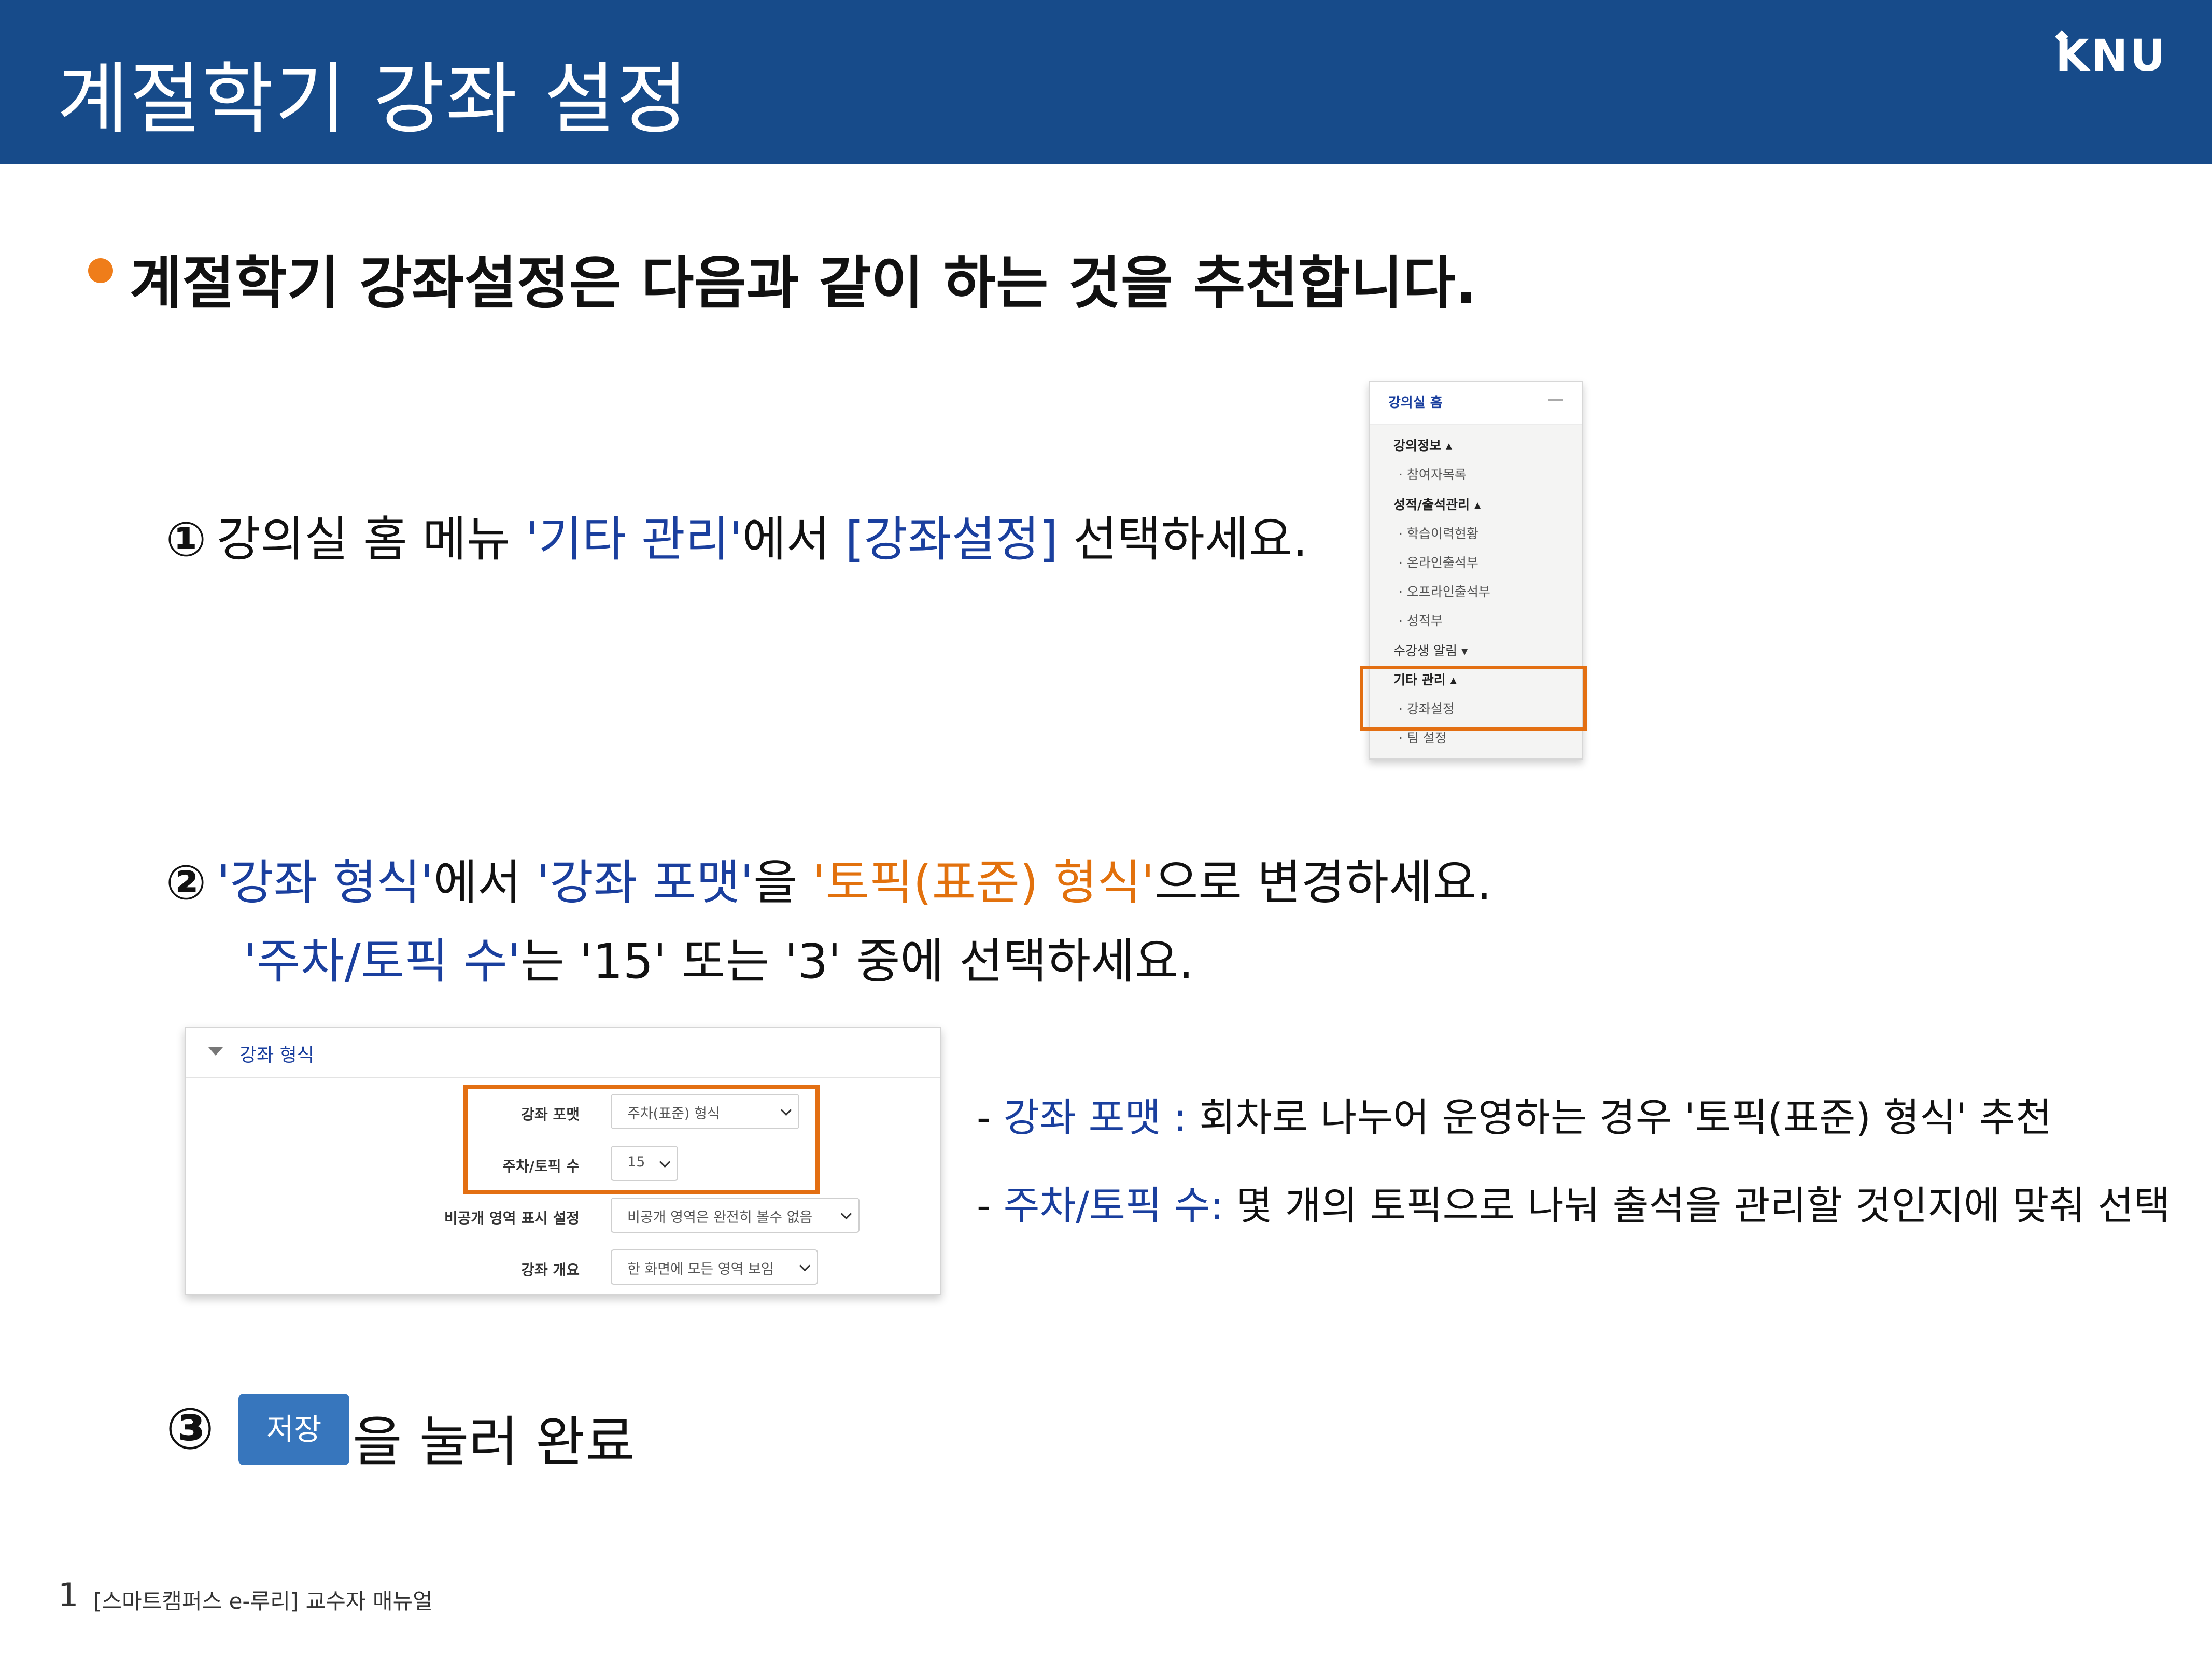 The image size is (2212, 1659). What do you see at coordinates (645, 882) in the screenshot?
I see `step2-course-format-field: '강좌 포맷'` at bounding box center [645, 882].